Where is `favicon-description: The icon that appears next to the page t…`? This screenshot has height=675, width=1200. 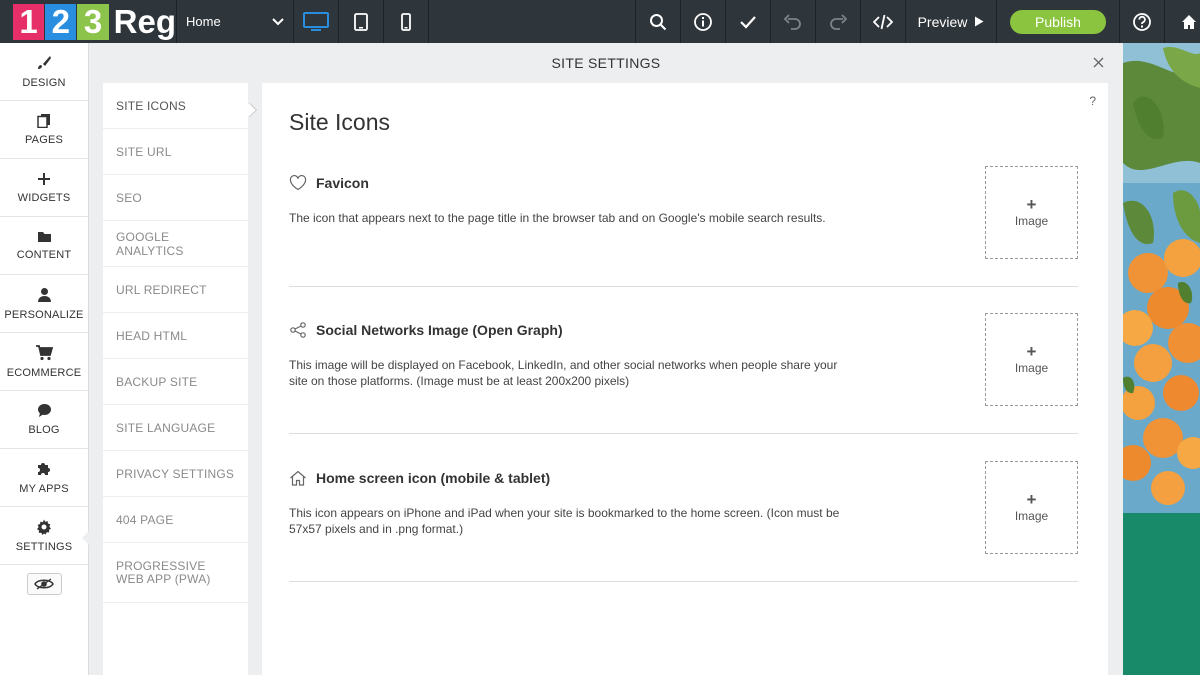 favicon-description: The icon that appears next to the page t… is located at coordinates (569, 218).